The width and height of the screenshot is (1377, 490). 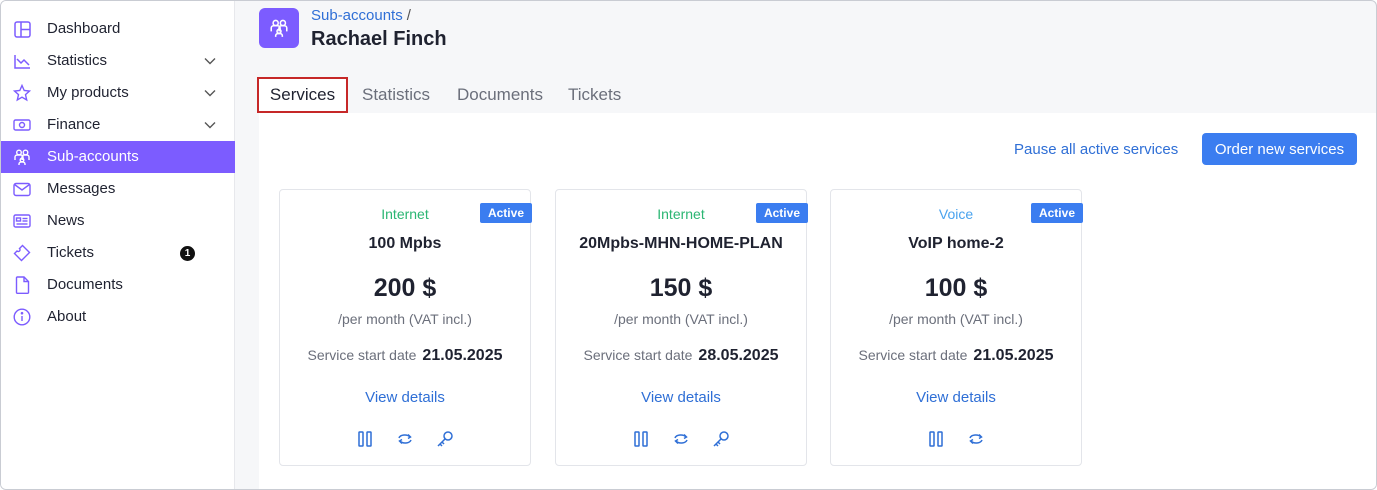 I want to click on ticket-count-badge: 1, so click(x=187, y=253).